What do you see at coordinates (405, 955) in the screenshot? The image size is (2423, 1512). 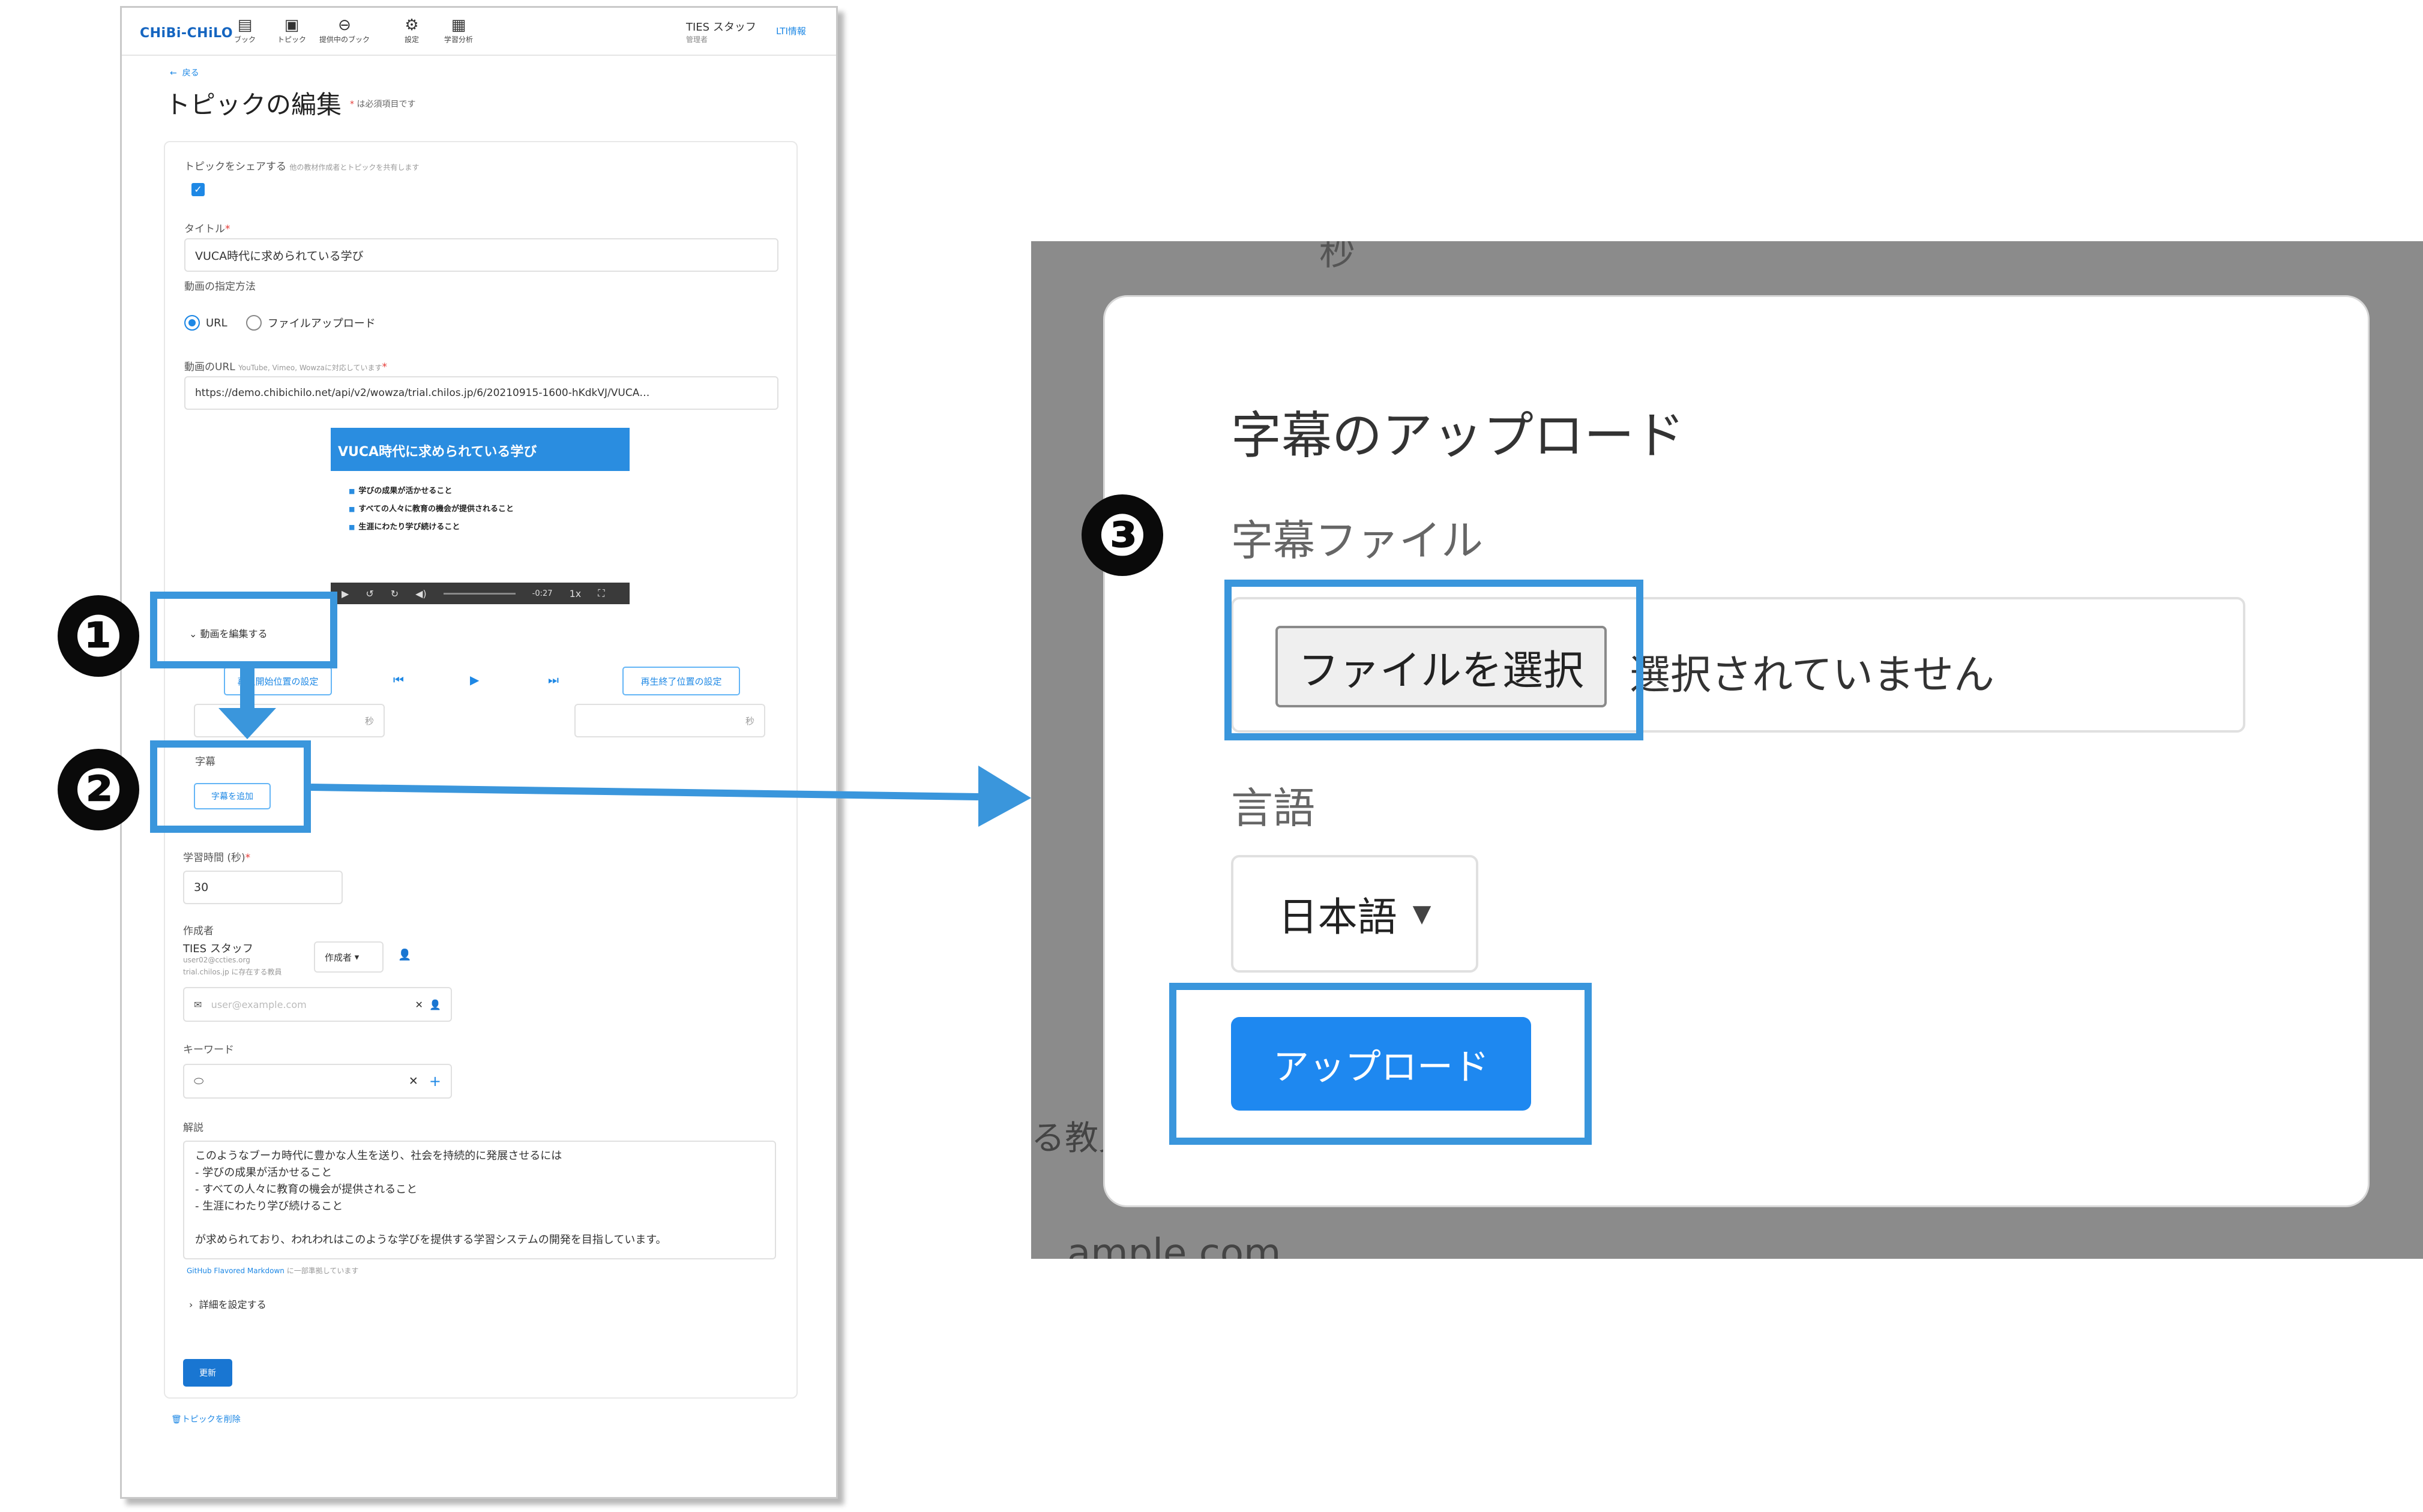 I see `remove-user-icon: 👤` at bounding box center [405, 955].